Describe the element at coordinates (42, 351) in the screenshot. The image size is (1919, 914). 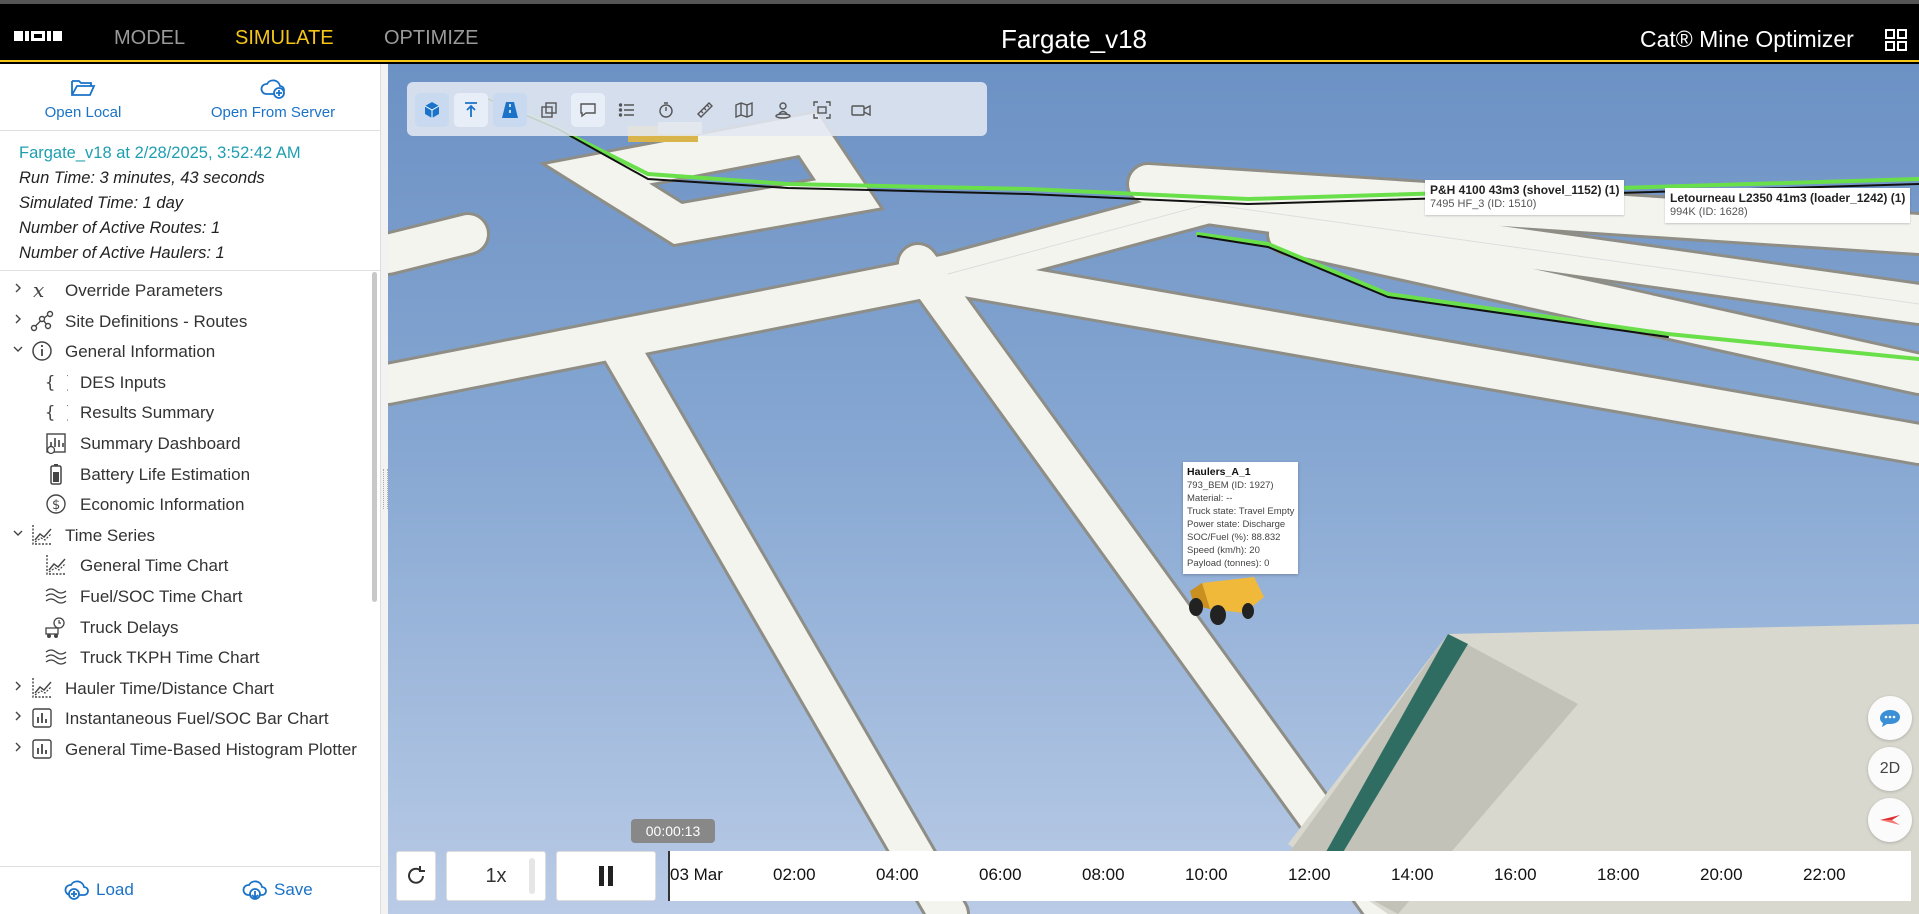
I see `info-icon` at that location.